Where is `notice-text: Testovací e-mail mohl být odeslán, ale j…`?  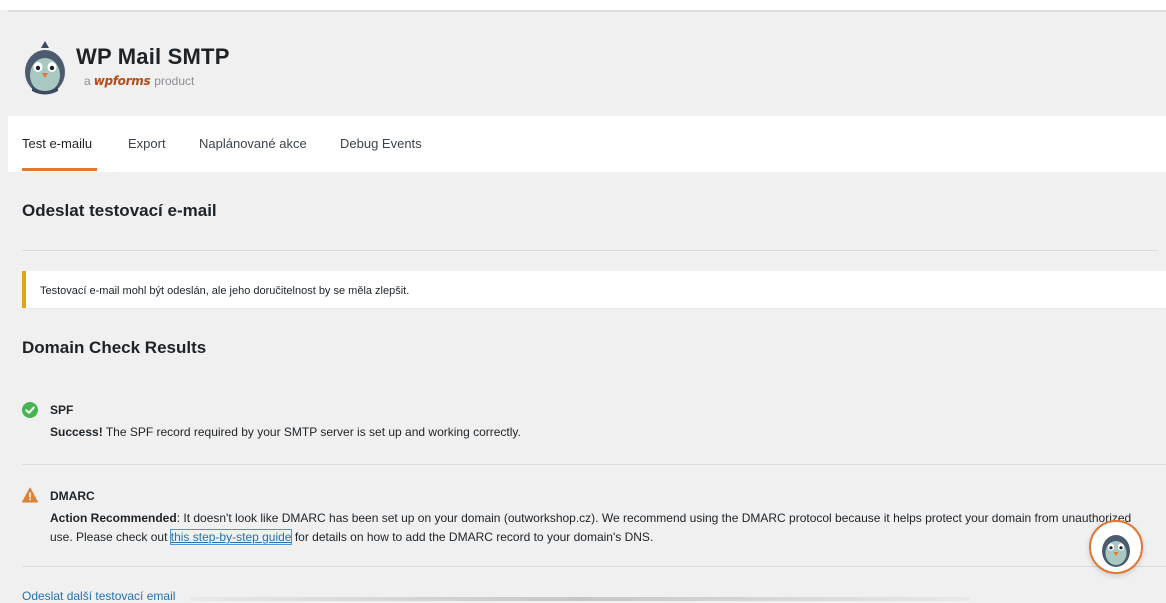
notice-text: Testovací e-mail mohl být odeslán, ale j… is located at coordinates (225, 291).